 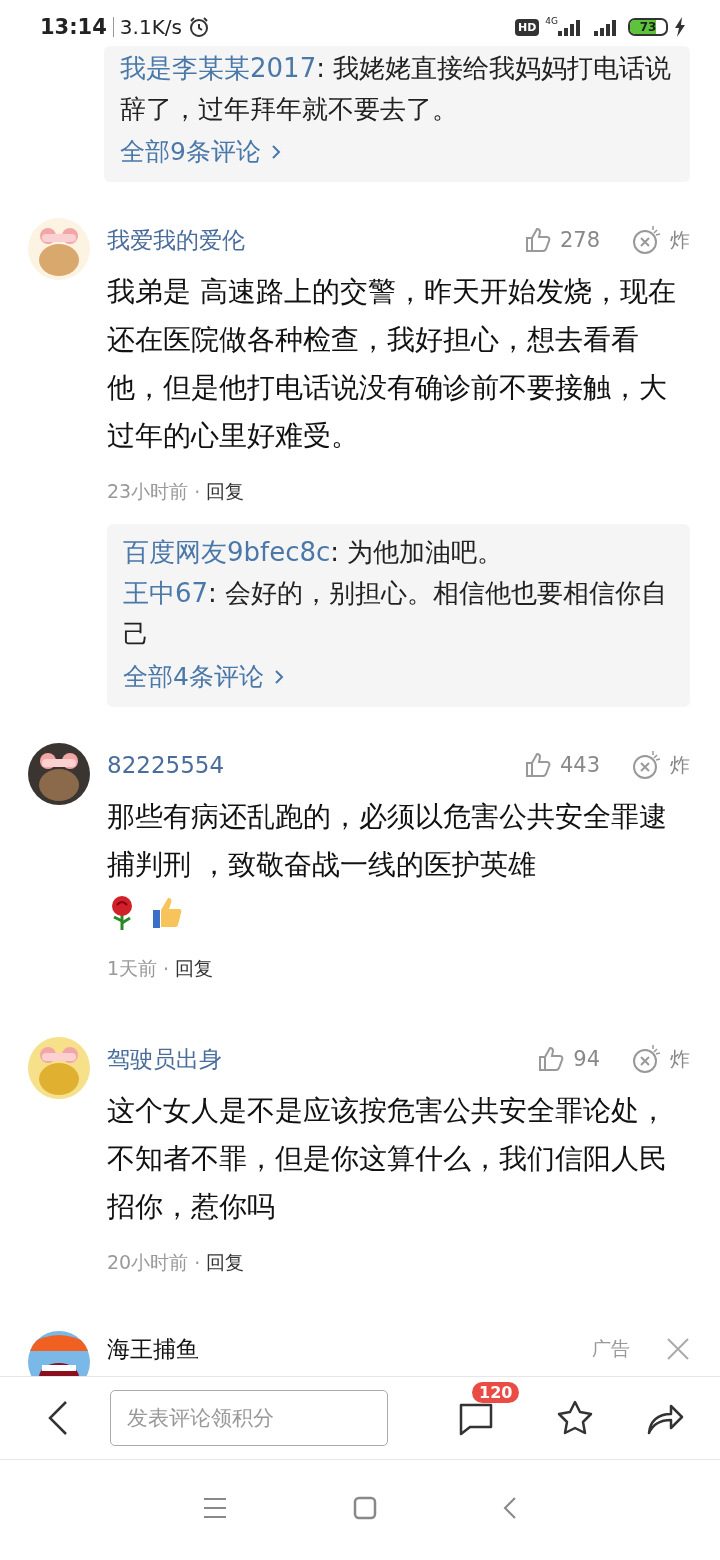 I want to click on ad-label: 广告, so click(x=611, y=1348).